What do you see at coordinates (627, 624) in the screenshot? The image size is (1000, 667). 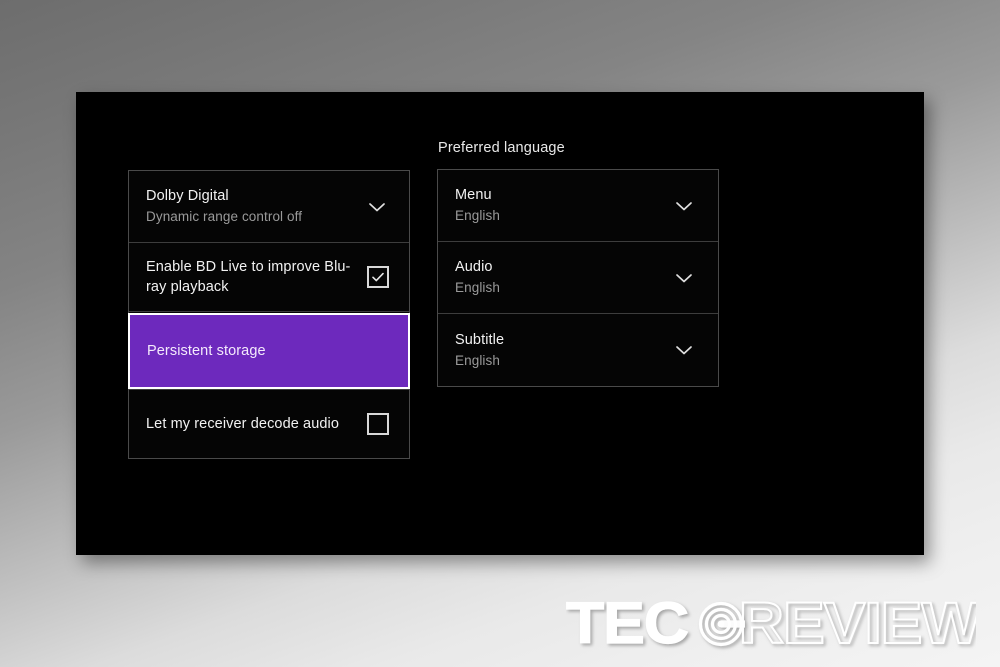 I see `watermark-solid-text: TEC` at bounding box center [627, 624].